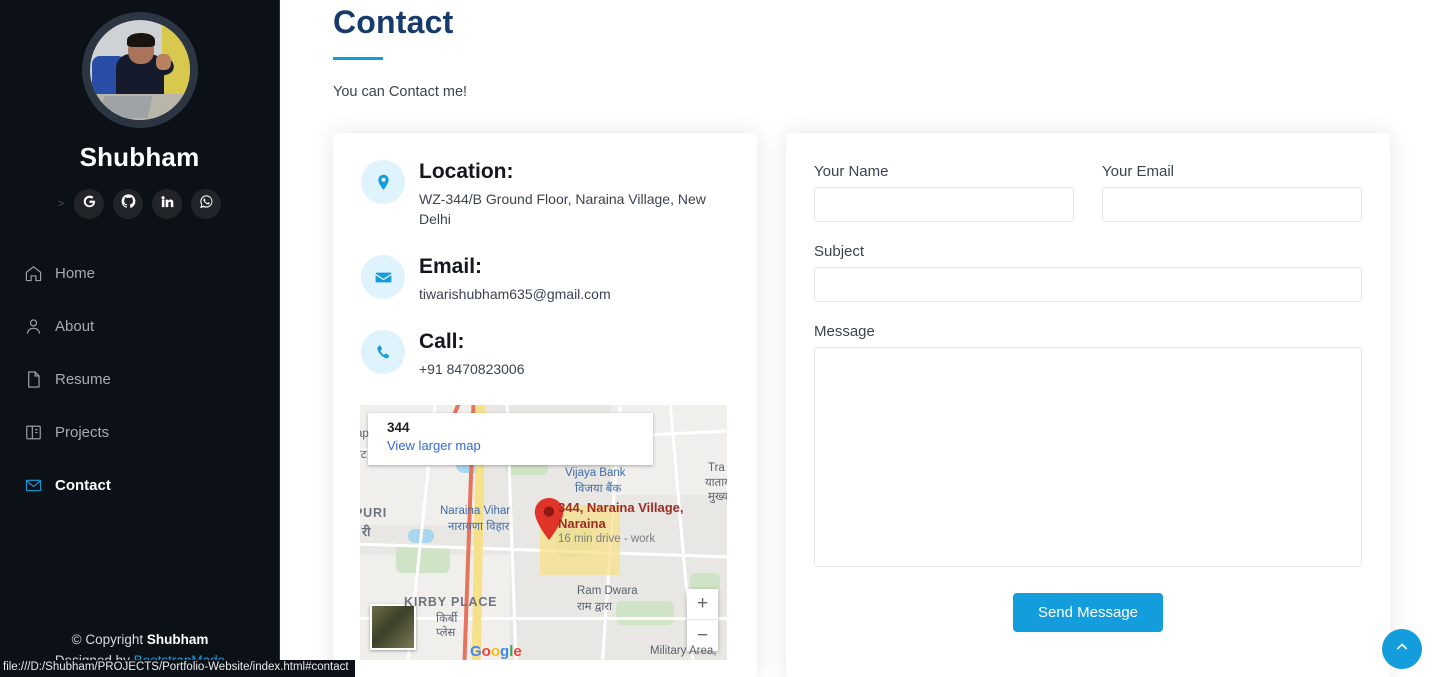  I want to click on github-icon, so click(128, 204).